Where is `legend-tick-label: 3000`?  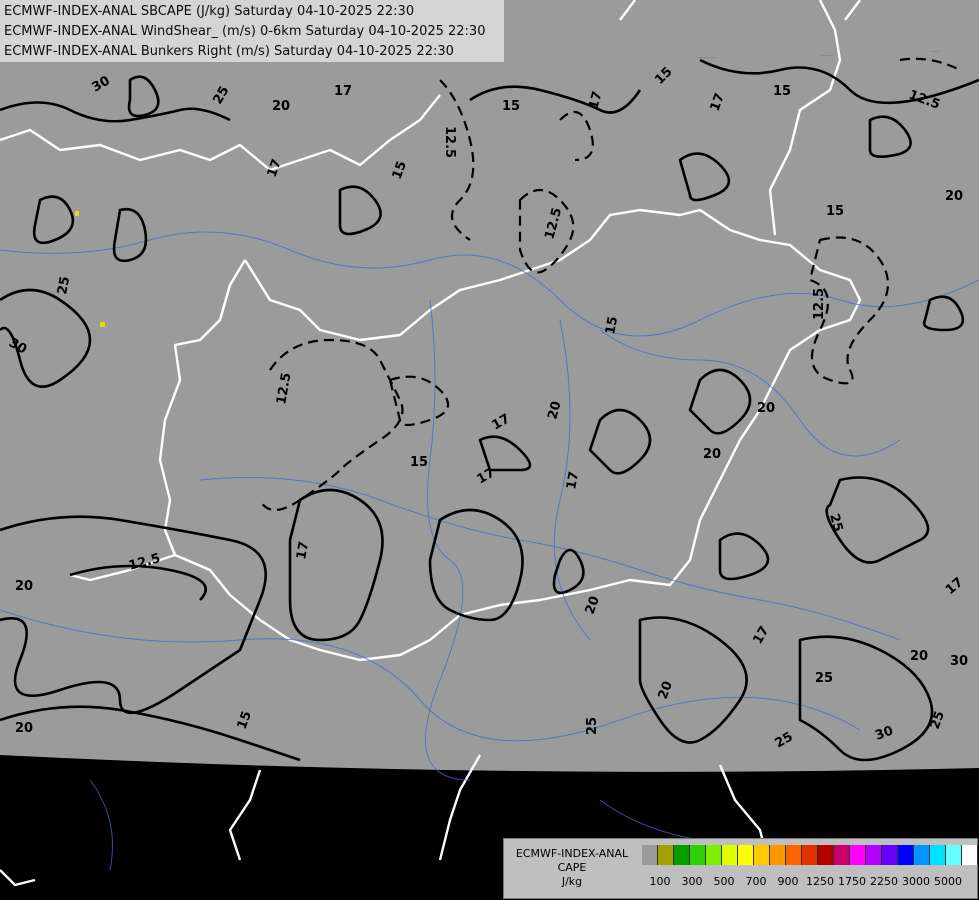 legend-tick-label: 3000 is located at coordinates (916, 881).